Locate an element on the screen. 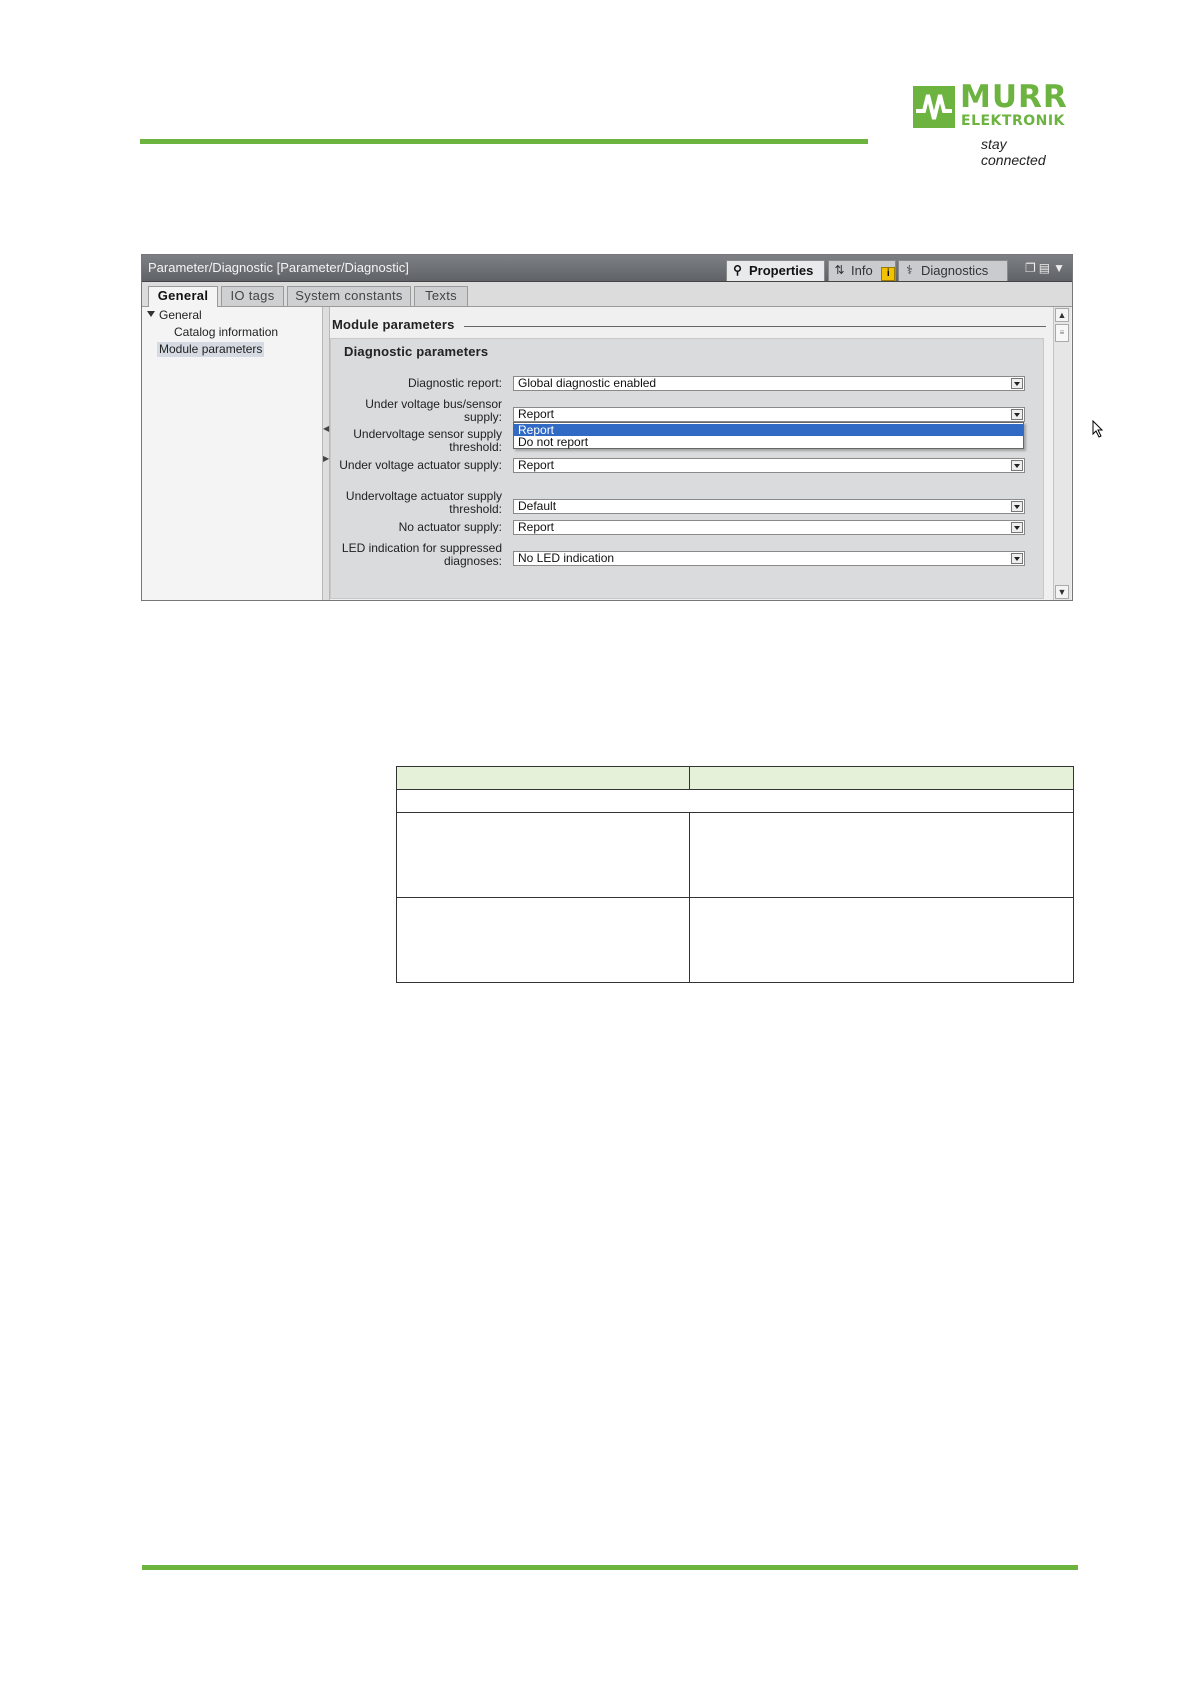  footer-rule is located at coordinates (610, 1567).